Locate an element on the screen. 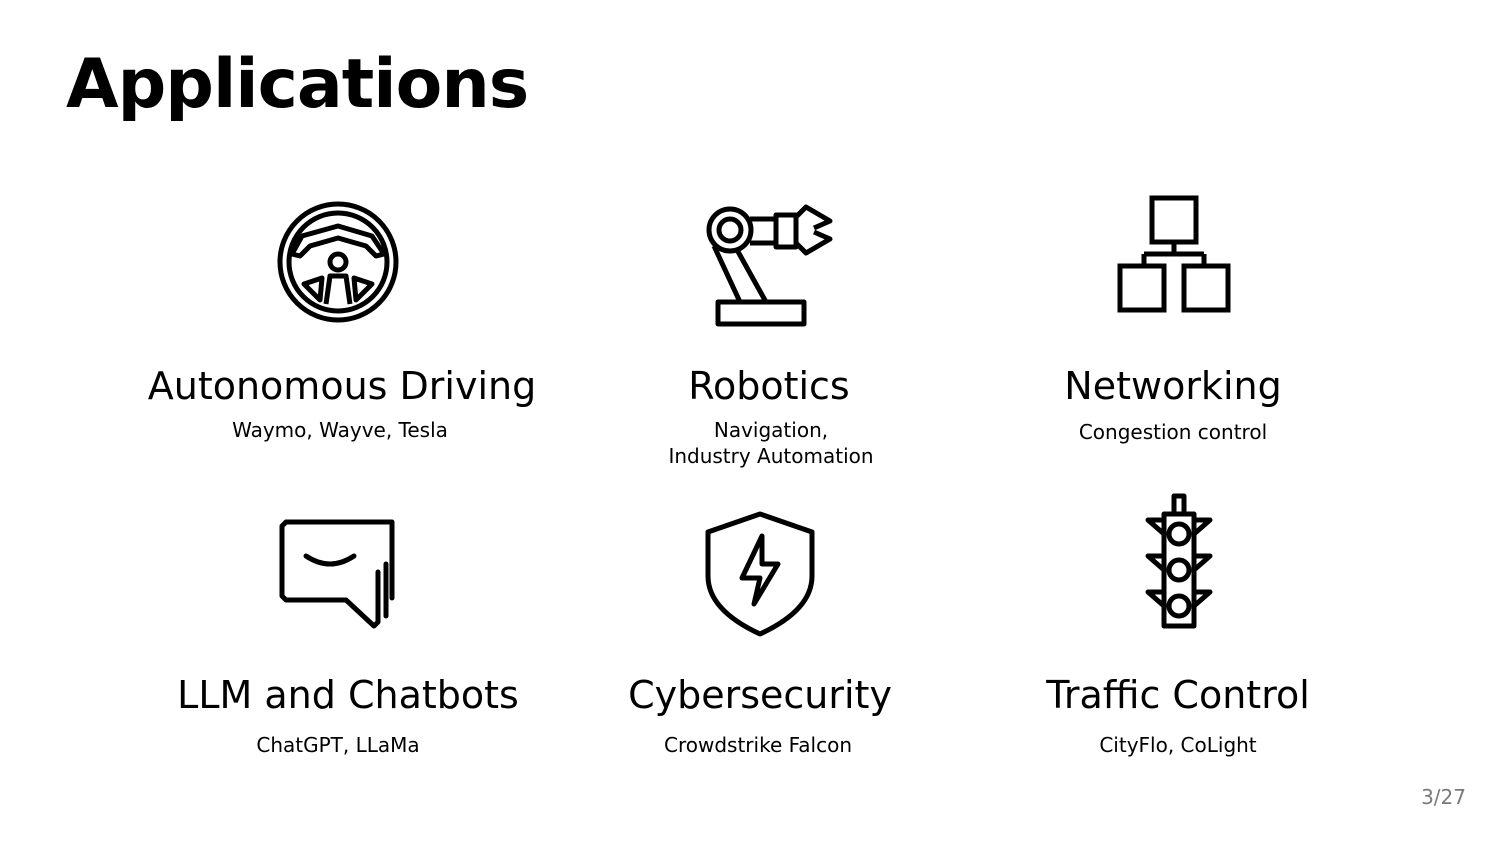 The height and width of the screenshot is (844, 1500). chat-bubble-icon is located at coordinates (338, 576).